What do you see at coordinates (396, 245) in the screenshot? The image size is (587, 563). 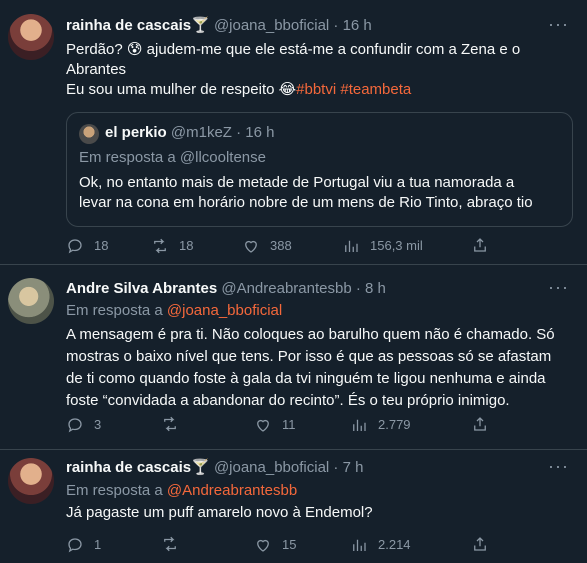 I see `views-count: 156,3 mil` at bounding box center [396, 245].